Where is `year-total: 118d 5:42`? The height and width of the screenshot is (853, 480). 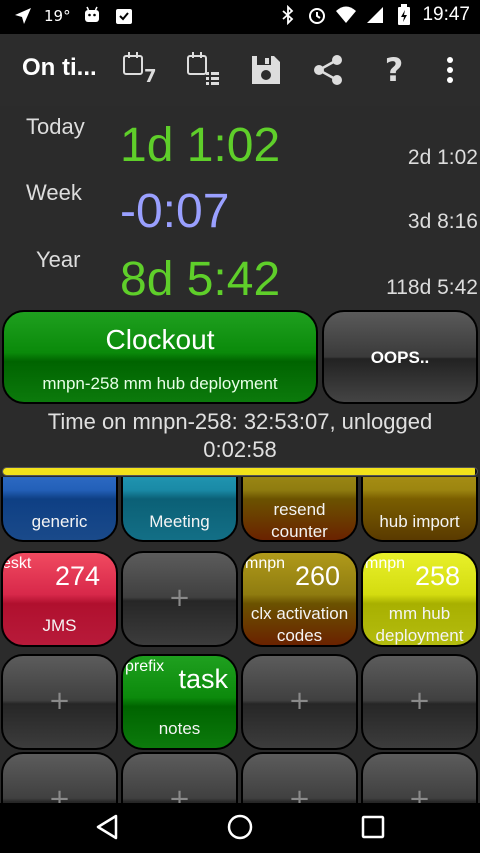
year-total: 118d 5:42 is located at coordinates (432, 287).